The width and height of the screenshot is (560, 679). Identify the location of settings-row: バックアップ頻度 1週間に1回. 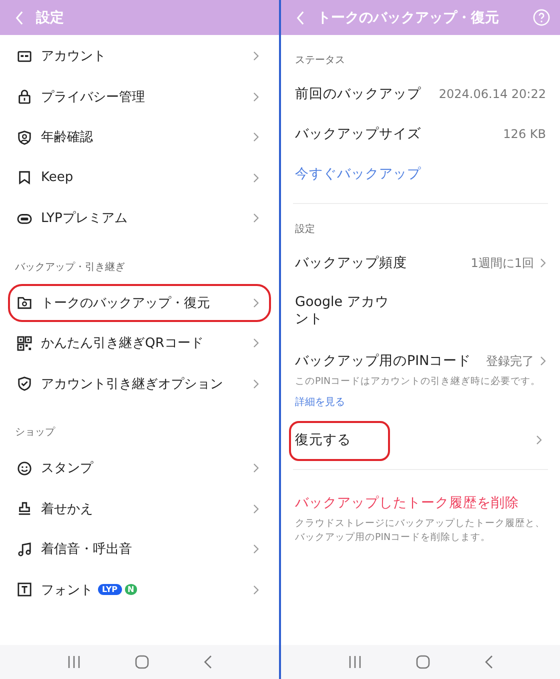
(420, 264).